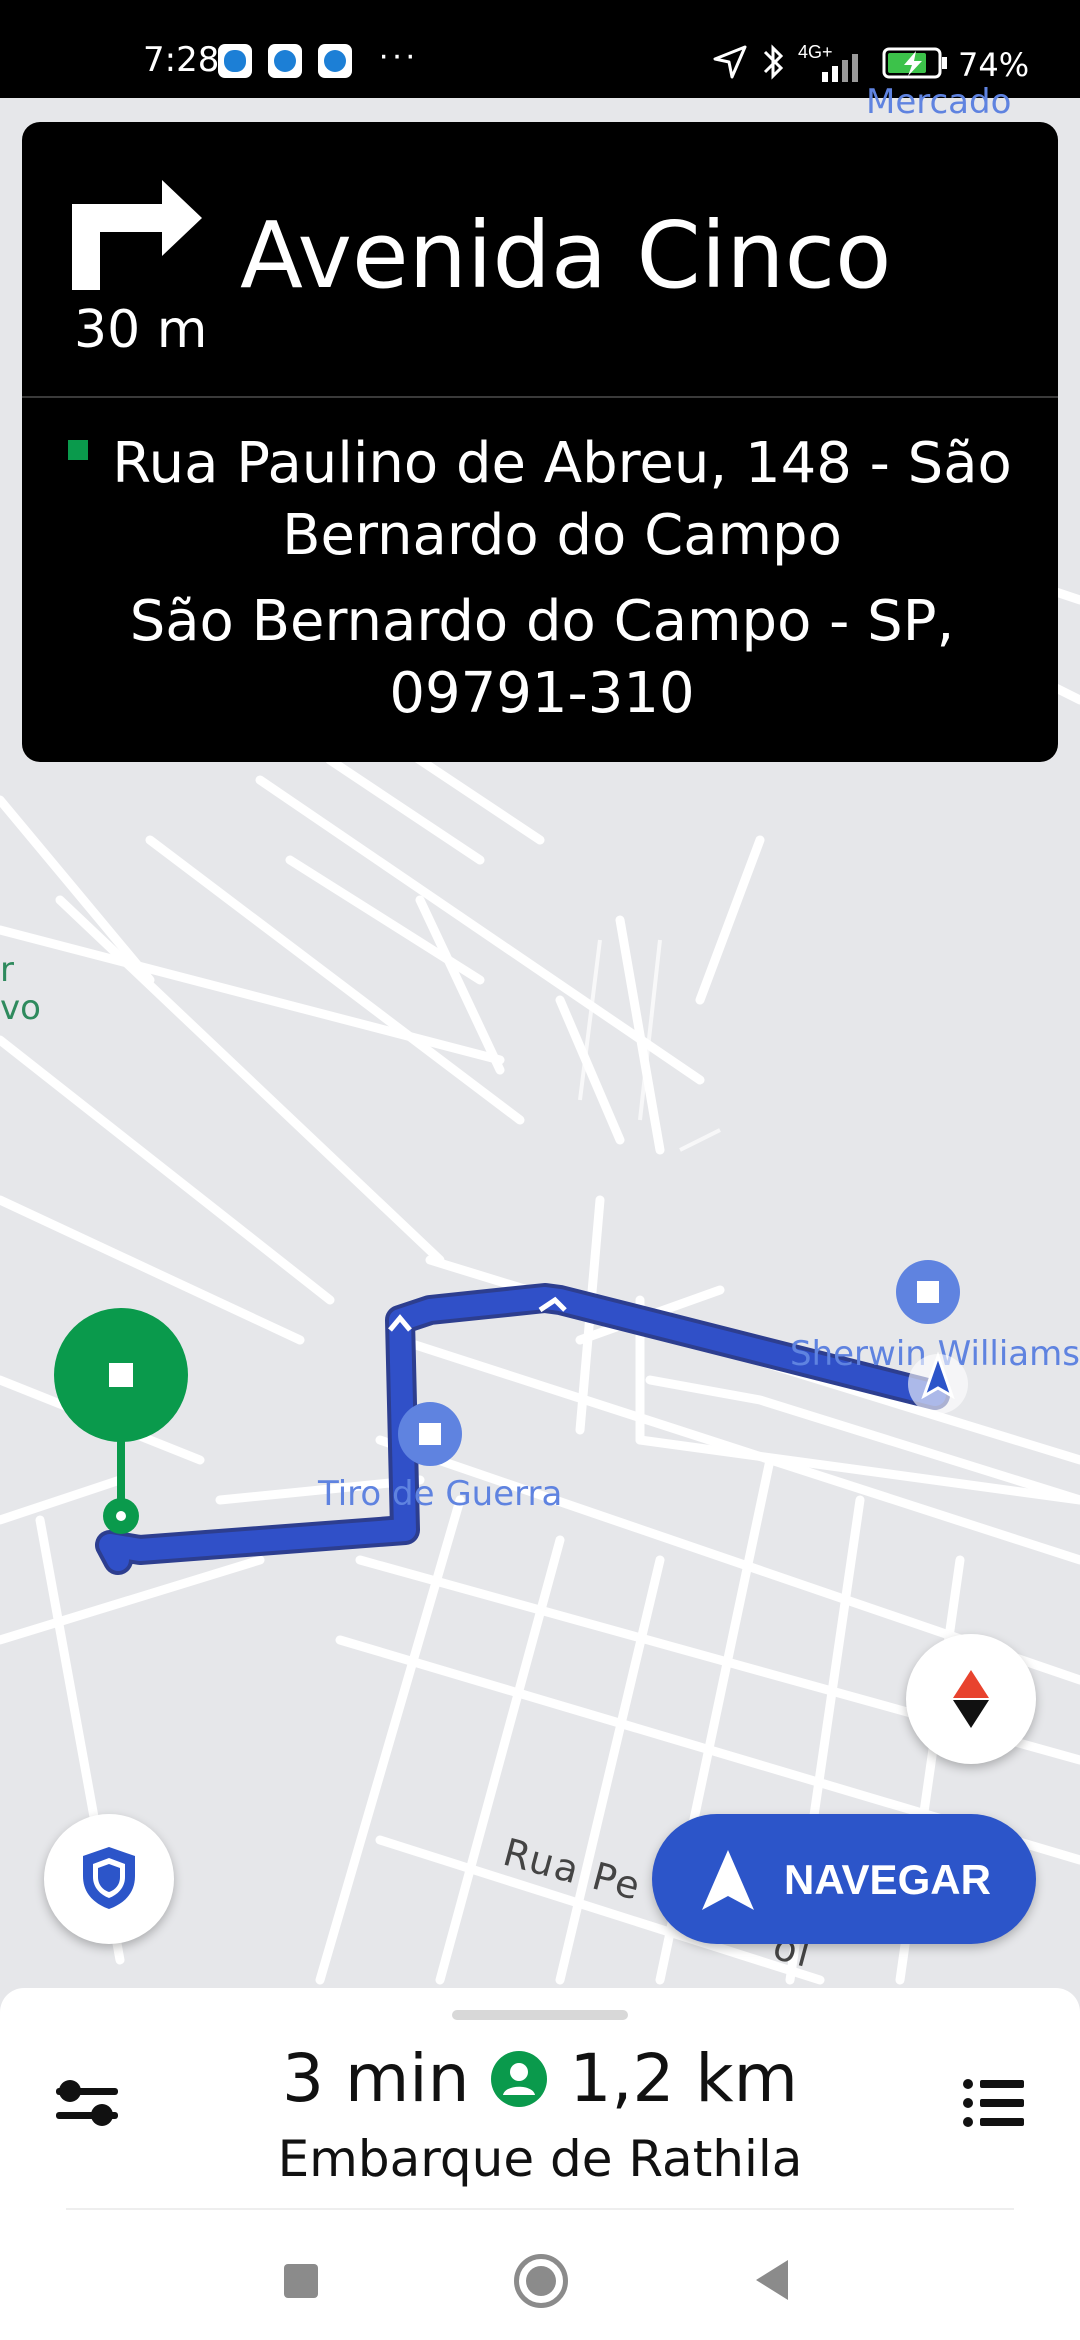 The width and height of the screenshot is (1080, 2340). I want to click on navigation-arrow-icon, so click(728, 1880).